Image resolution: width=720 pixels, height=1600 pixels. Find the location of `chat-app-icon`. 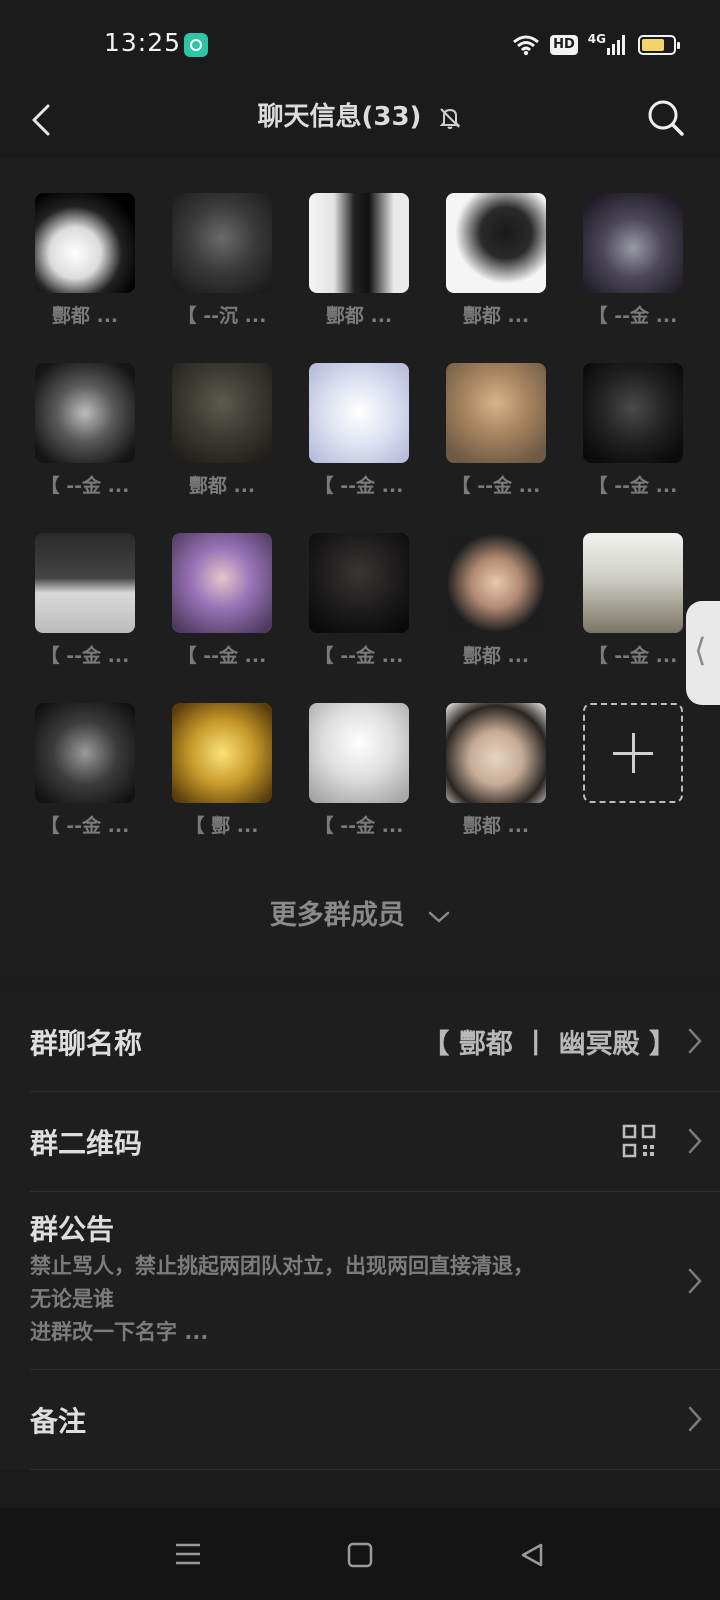

chat-app-icon is located at coordinates (196, 45).